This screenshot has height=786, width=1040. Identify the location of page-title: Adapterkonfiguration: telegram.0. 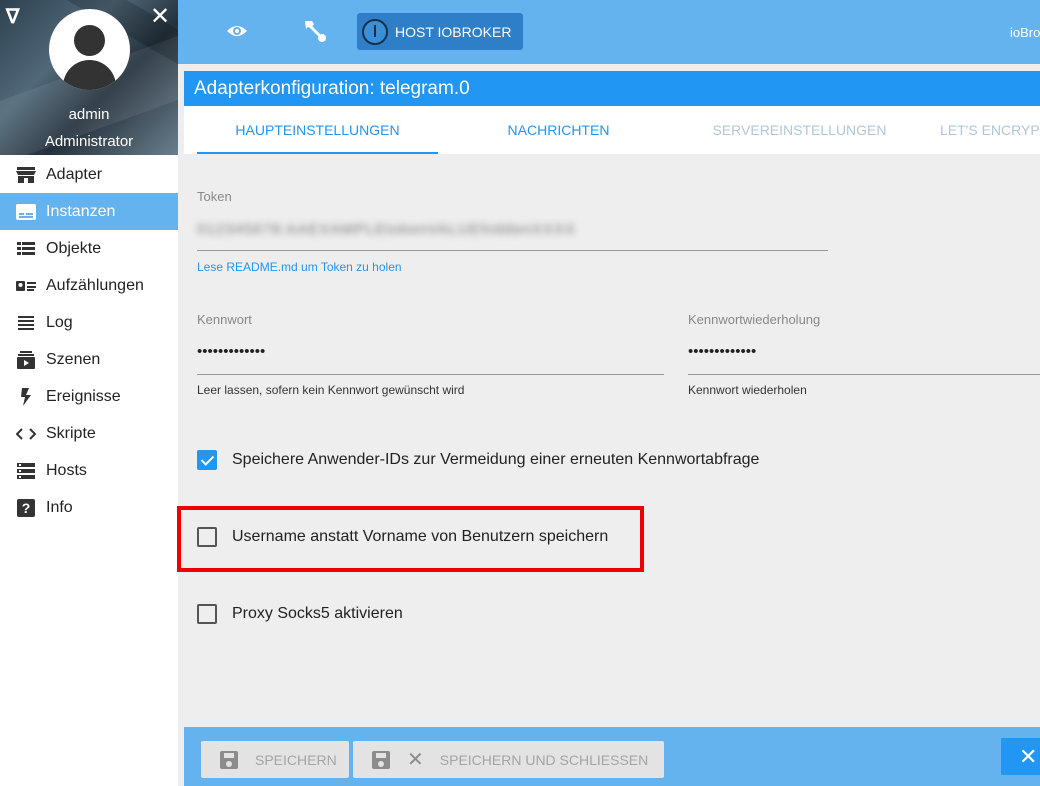
(612, 88).